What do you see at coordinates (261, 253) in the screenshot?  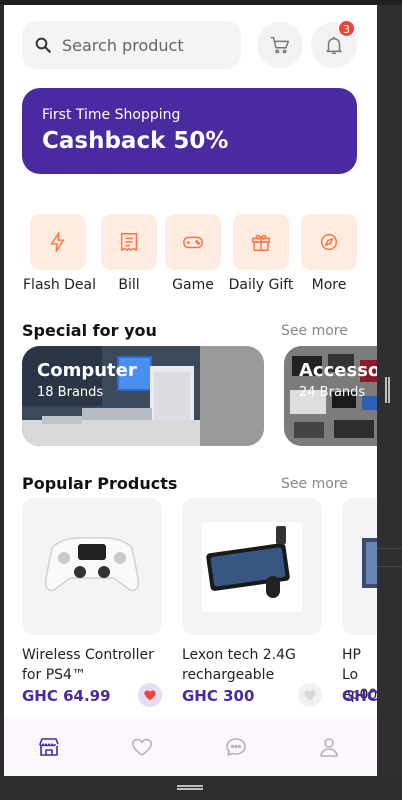 I see `category-daily-gift: Daily Gift` at bounding box center [261, 253].